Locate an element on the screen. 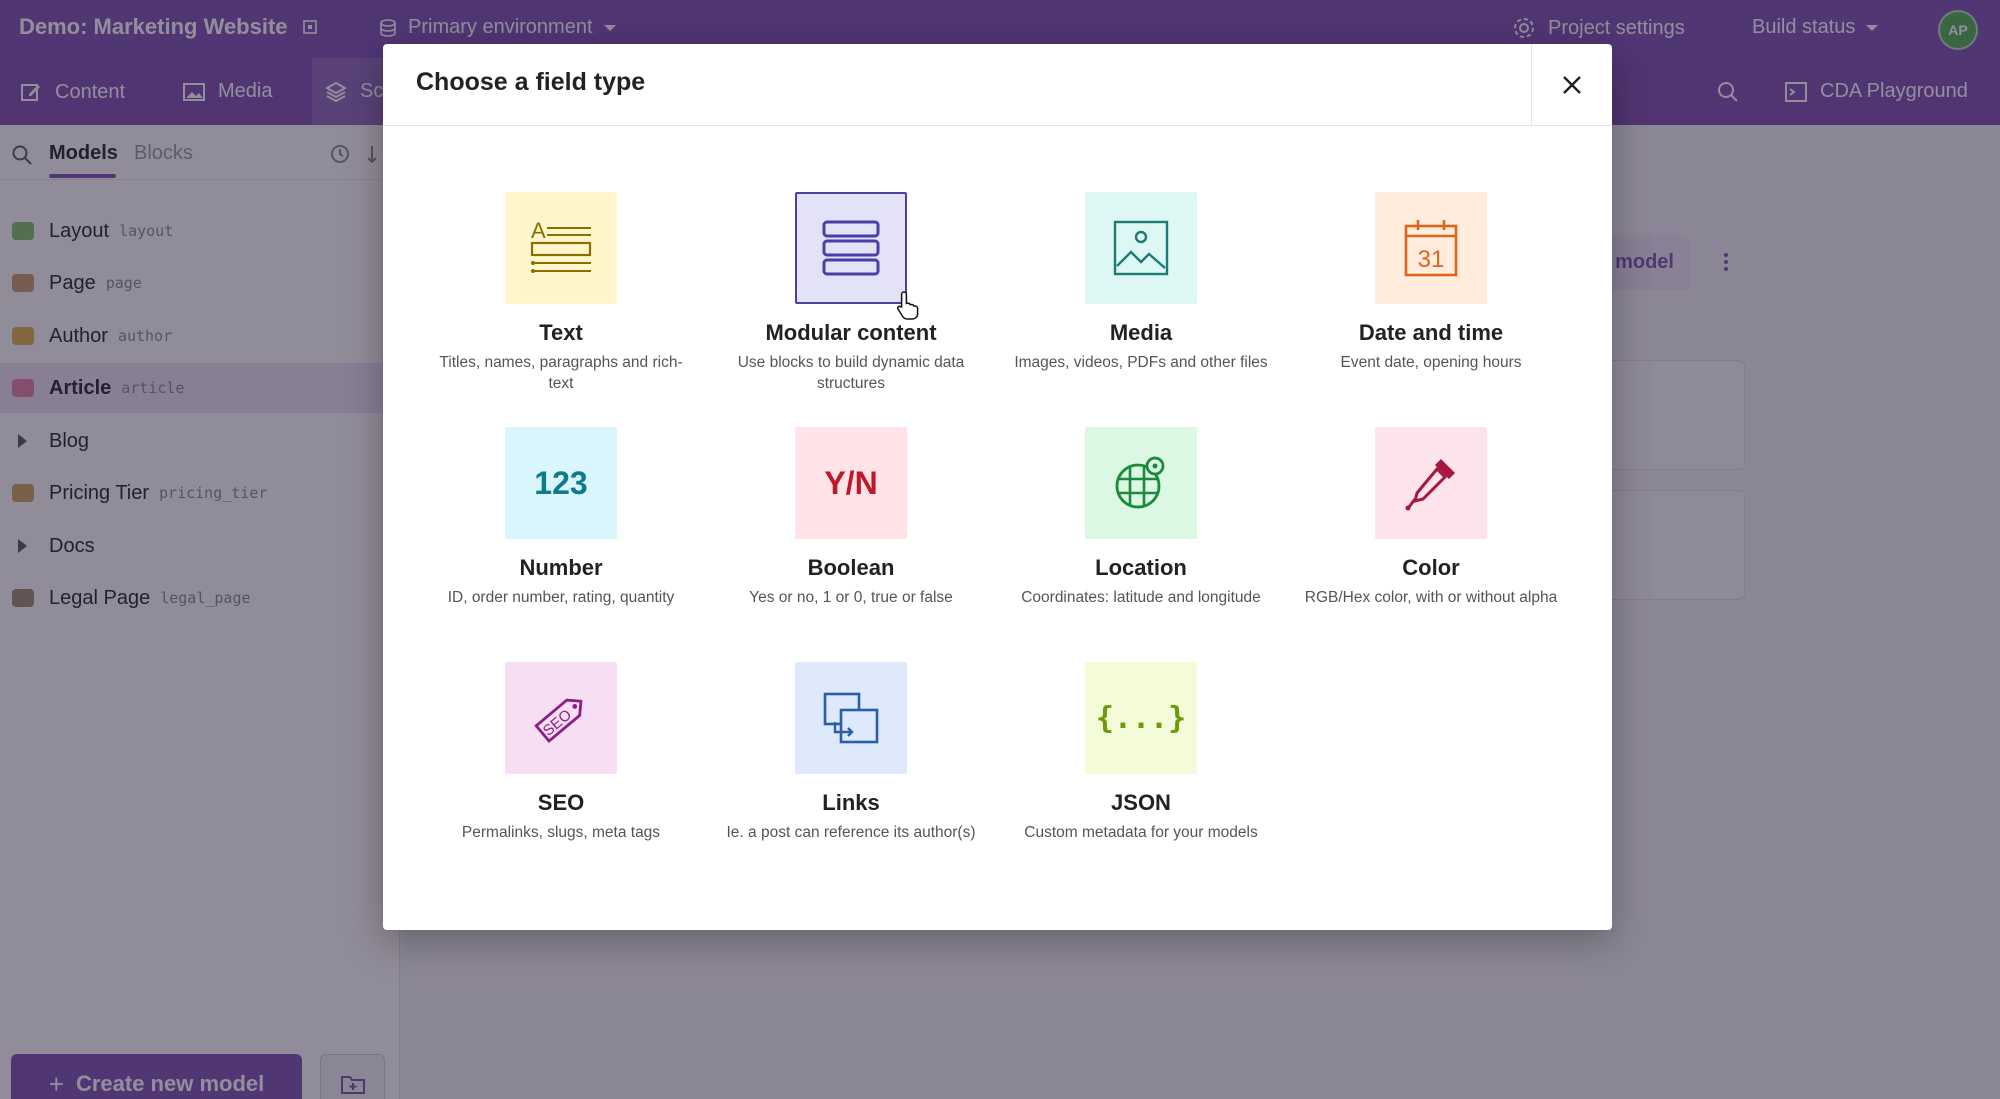 The width and height of the screenshot is (2000, 1099). field-type-name: SEO is located at coordinates (561, 802).